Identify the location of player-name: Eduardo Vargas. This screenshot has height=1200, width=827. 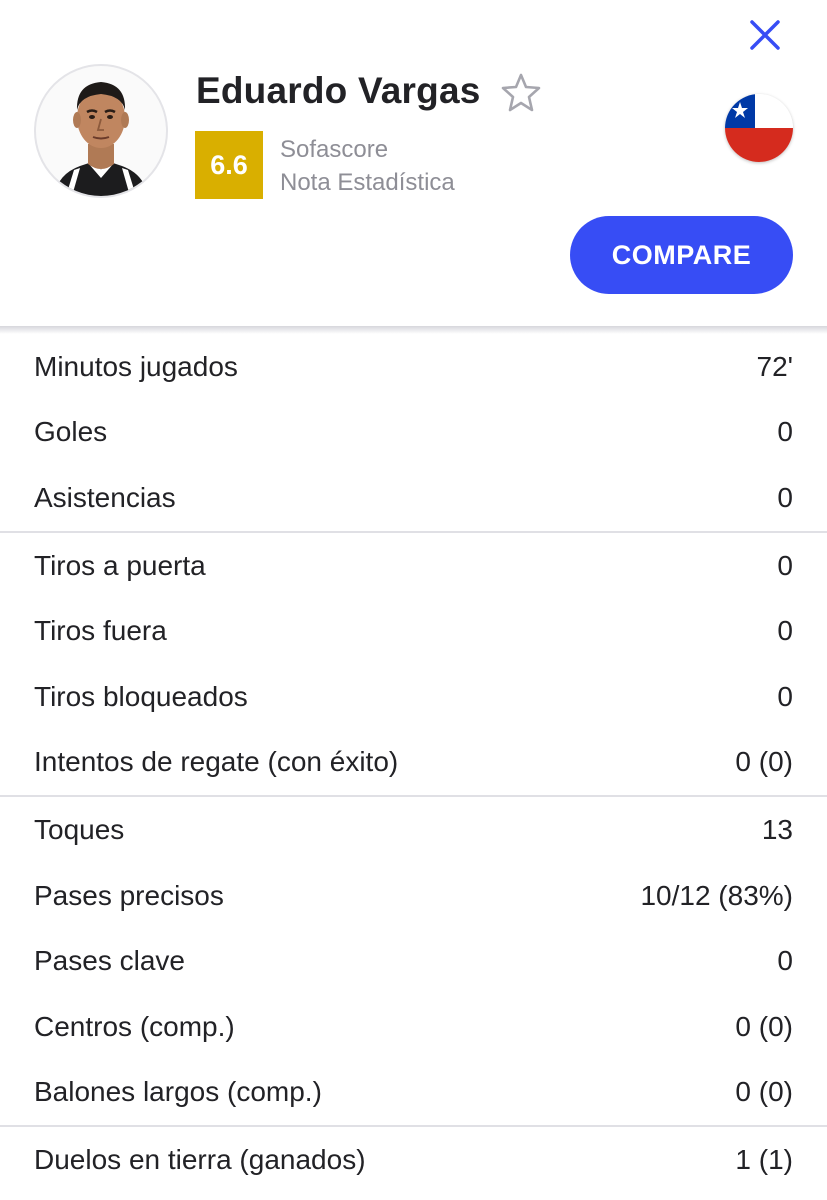
(338, 90).